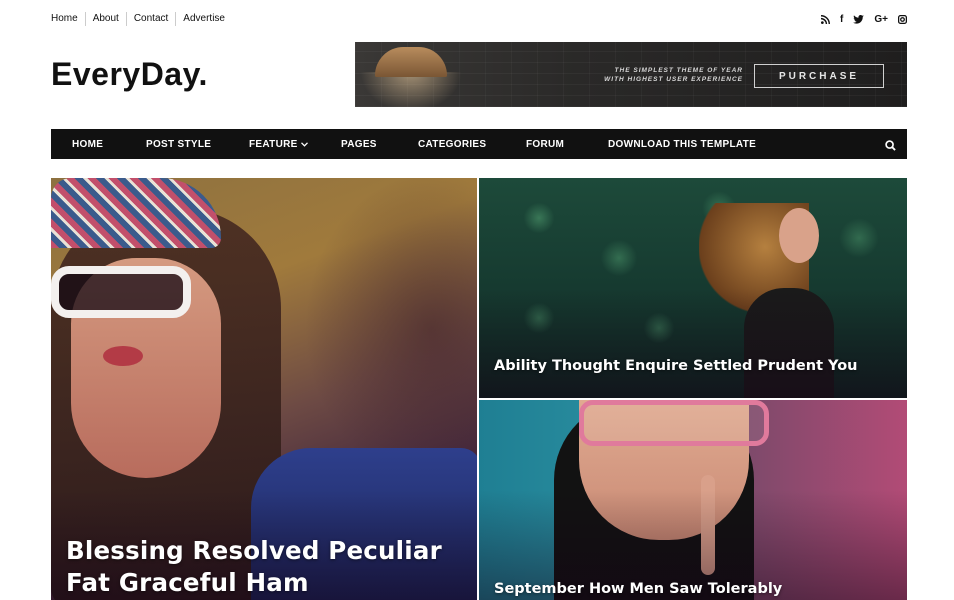  Describe the element at coordinates (902, 19) in the screenshot. I see `instagram-icon` at that location.